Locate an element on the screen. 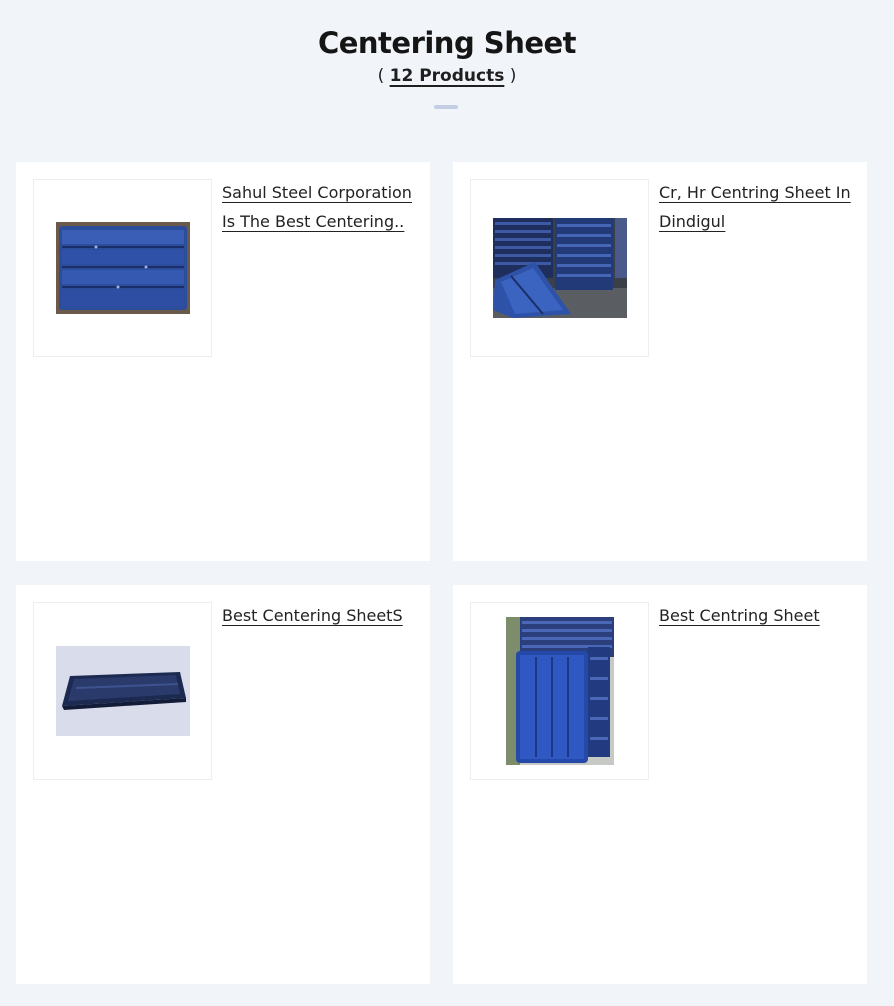  page-title: Centering Sheet is located at coordinates (447, 43).